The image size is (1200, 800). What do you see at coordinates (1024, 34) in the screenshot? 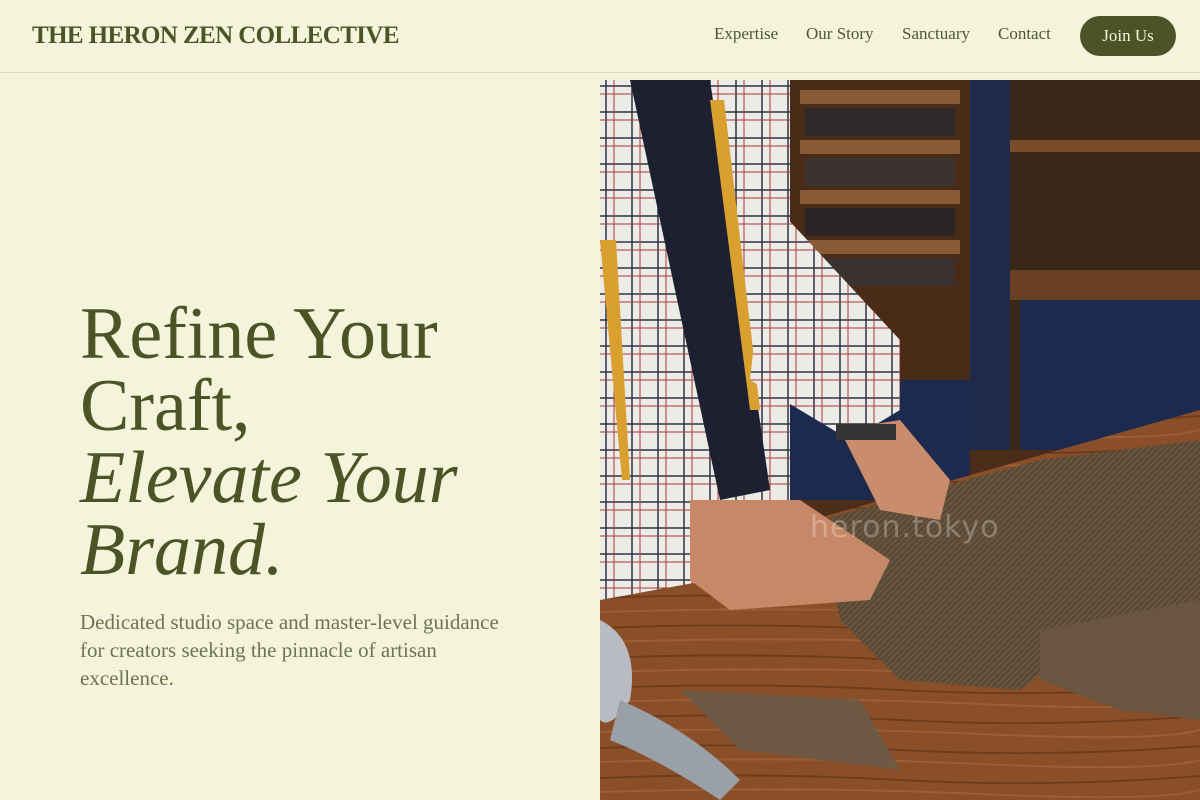
I see `nav-link-contact: Contact` at bounding box center [1024, 34].